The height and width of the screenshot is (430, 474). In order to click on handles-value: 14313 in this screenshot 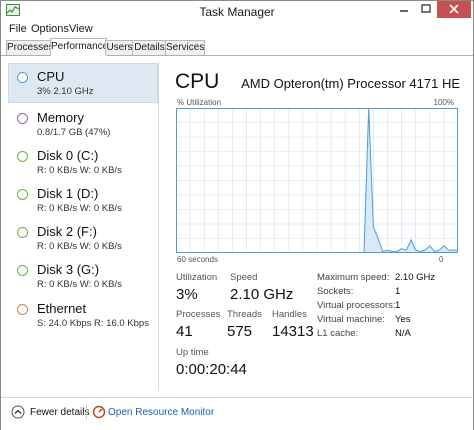, I will do `click(293, 331)`.